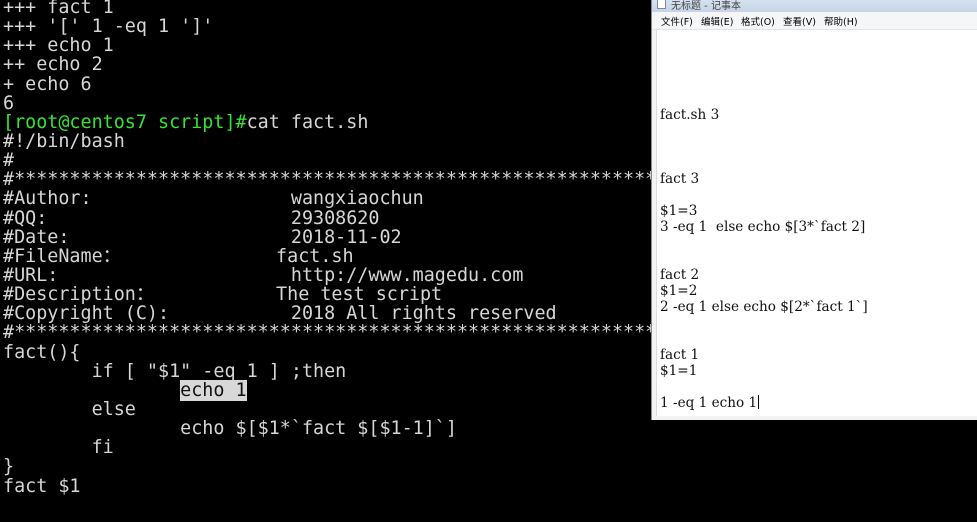  What do you see at coordinates (758, 21) in the screenshot?
I see `menu-format: 格式(O)` at bounding box center [758, 21].